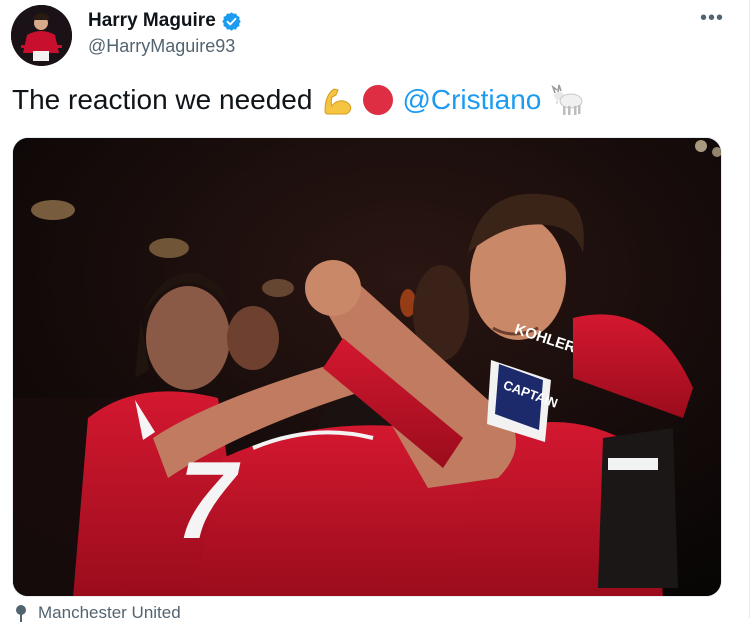 Image resolution: width=750 pixels, height=623 pixels. Describe the element at coordinates (165, 46) in the screenshot. I see `user-handle: @HarryMaguire93` at that location.